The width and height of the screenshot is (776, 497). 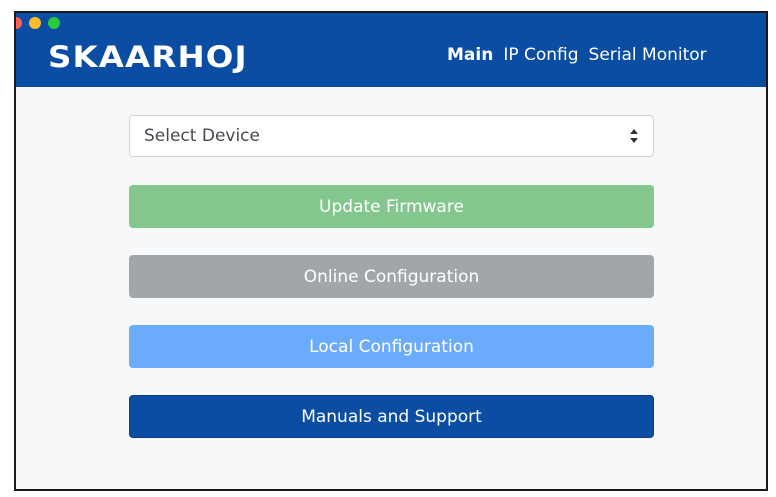 I want to click on manuals-and-support-button: Manuals and Support, so click(x=391, y=416).